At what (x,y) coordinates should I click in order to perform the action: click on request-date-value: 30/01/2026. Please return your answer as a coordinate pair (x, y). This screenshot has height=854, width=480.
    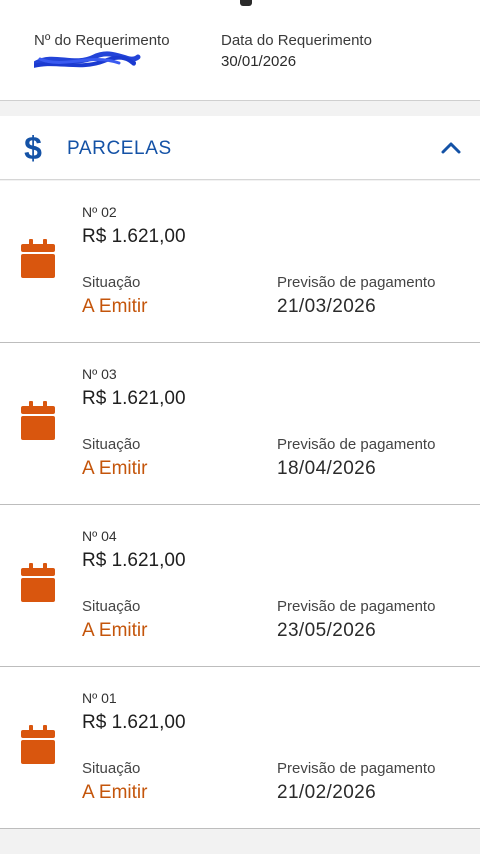
    Looking at the image, I should click on (259, 61).